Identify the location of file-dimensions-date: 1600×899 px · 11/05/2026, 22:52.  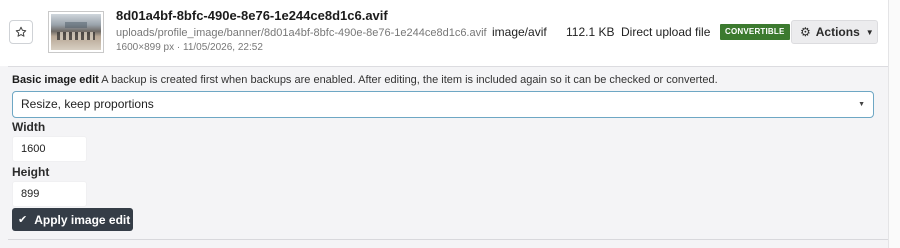
(189, 47).